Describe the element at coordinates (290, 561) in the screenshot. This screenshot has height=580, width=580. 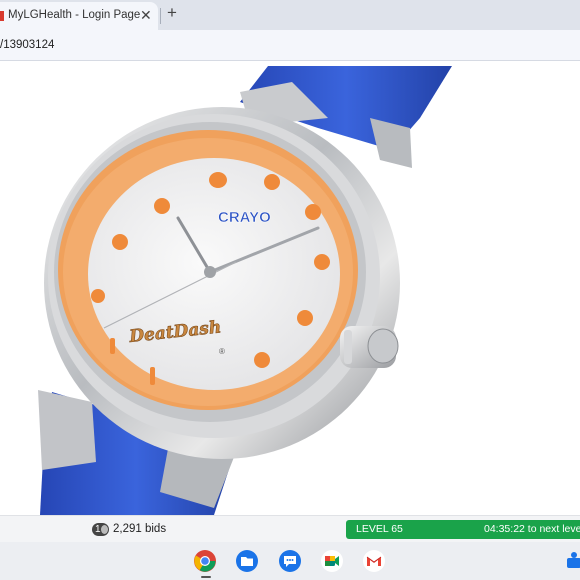
I see `messages-icon` at that location.